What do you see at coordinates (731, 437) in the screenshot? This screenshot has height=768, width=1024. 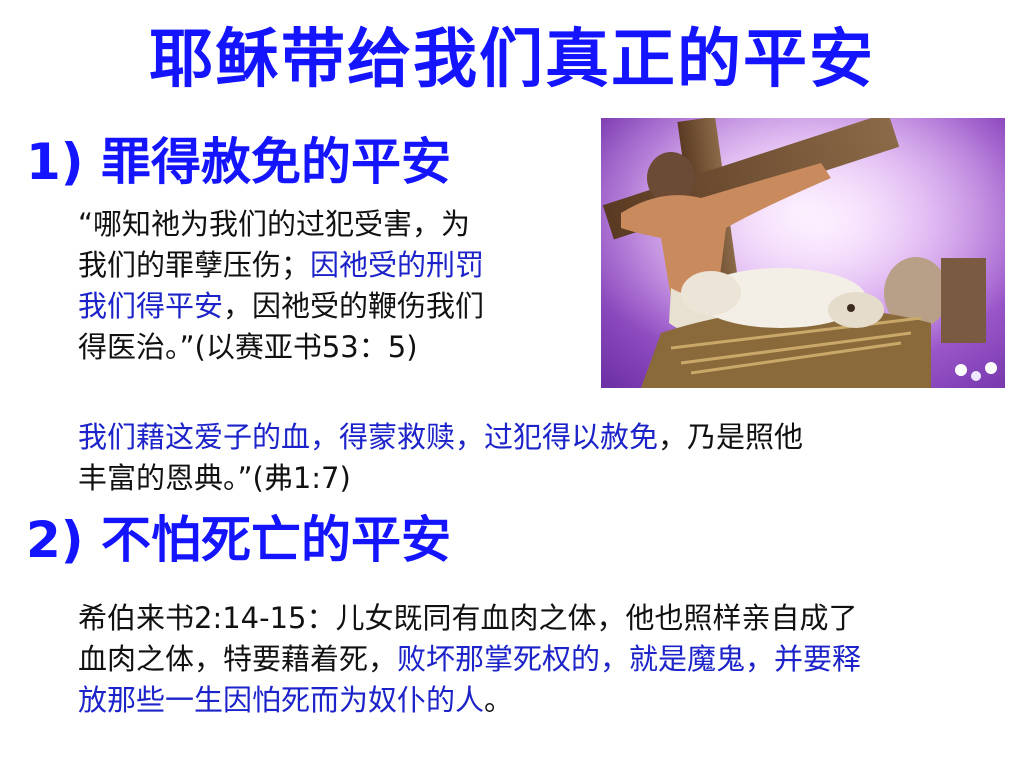 I see `ephesians-verse-text-run: ，乃是照他` at bounding box center [731, 437].